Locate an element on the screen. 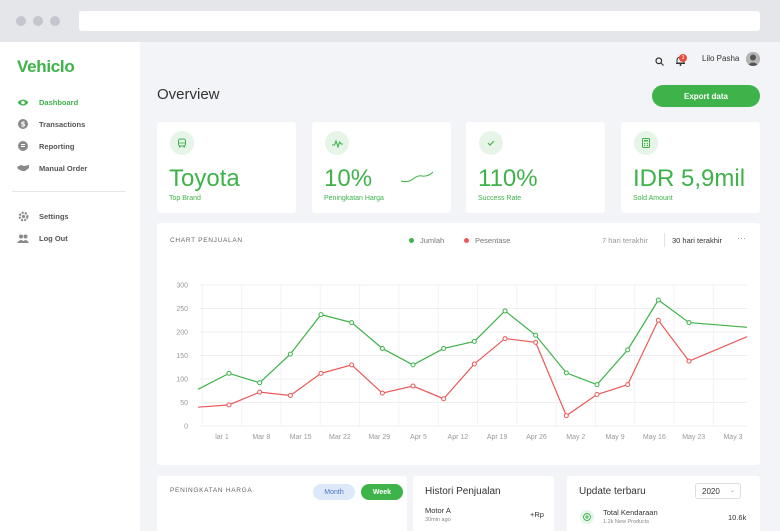 This screenshot has height=531, width=780. search-icon is located at coordinates (659, 61).